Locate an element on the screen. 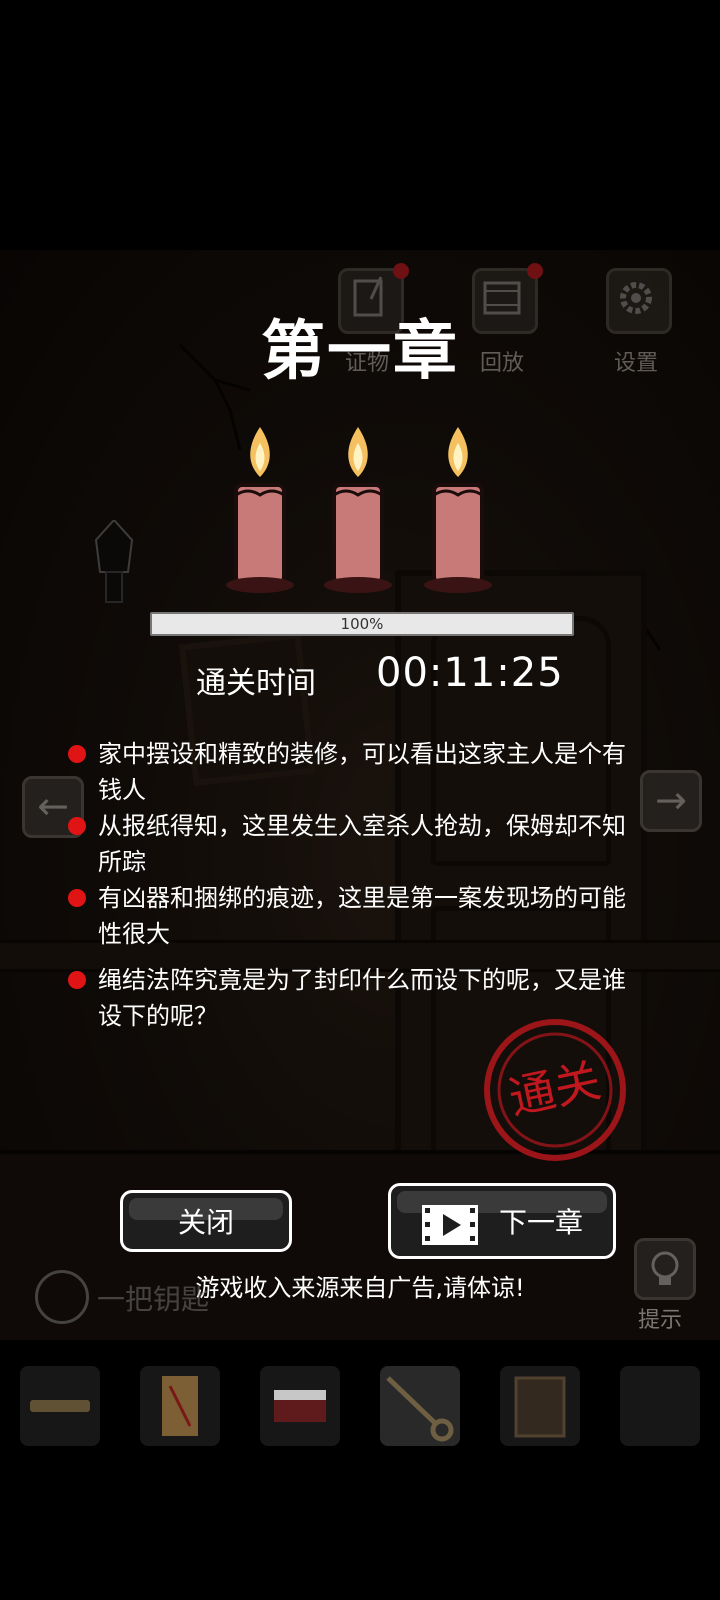 This screenshot has width=720, height=1600. clue-text: 从报纸得知，这里发生入室杀人抢劫，保姆却不知所踪 is located at coordinates (362, 844).